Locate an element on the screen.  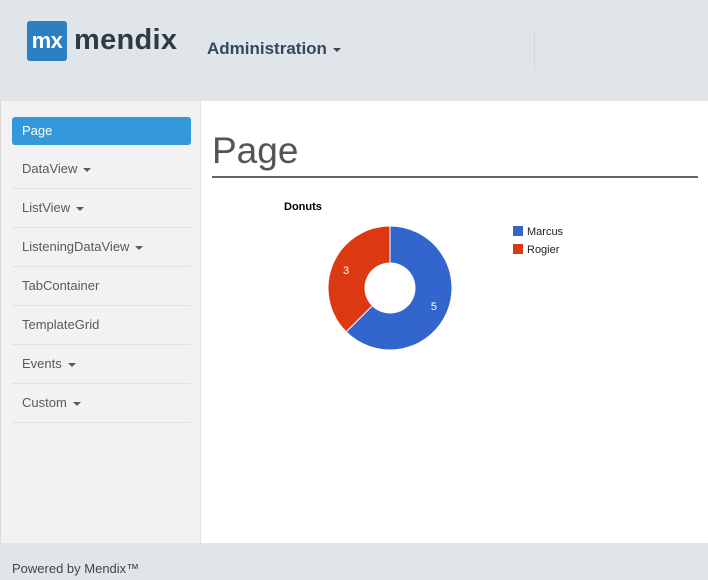
legend-item: Marcus is located at coordinates (538, 232).